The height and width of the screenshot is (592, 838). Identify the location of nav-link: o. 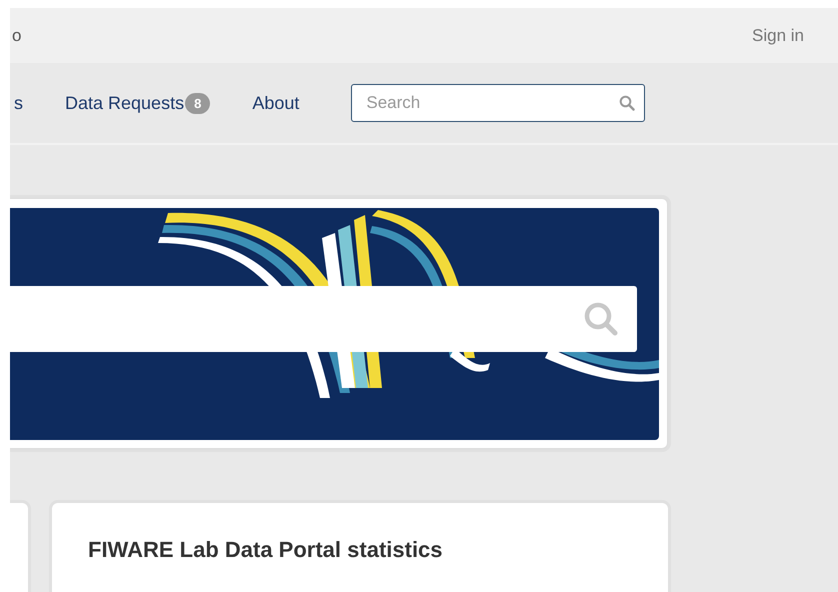
(17, 36).